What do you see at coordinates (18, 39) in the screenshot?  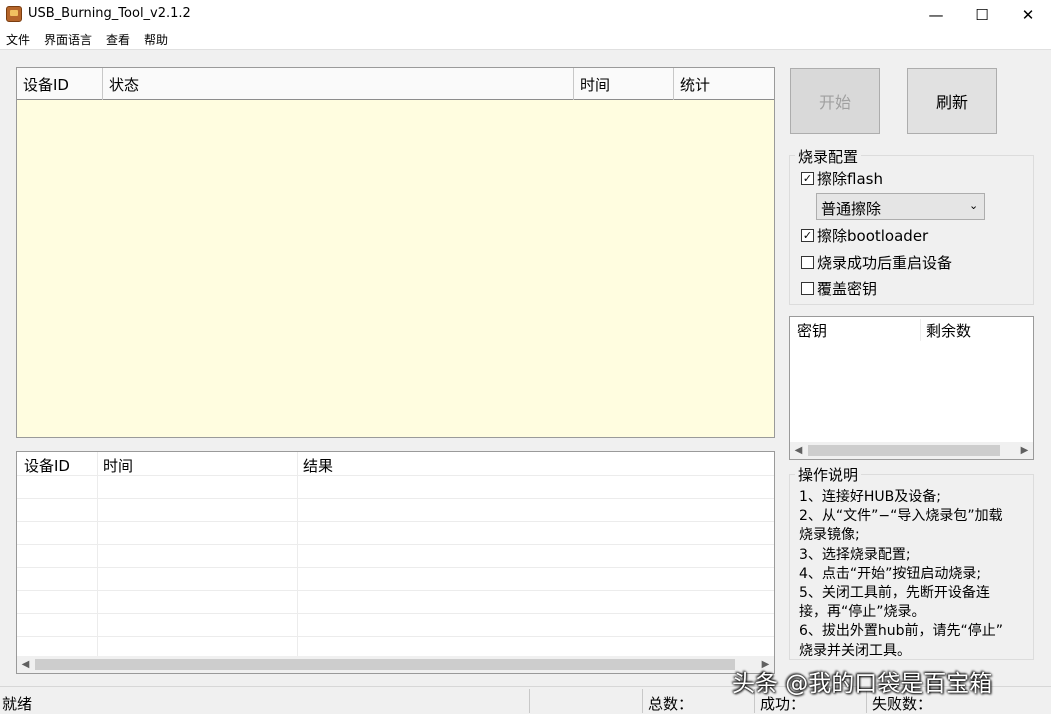 I see `menu-file: 文件` at bounding box center [18, 39].